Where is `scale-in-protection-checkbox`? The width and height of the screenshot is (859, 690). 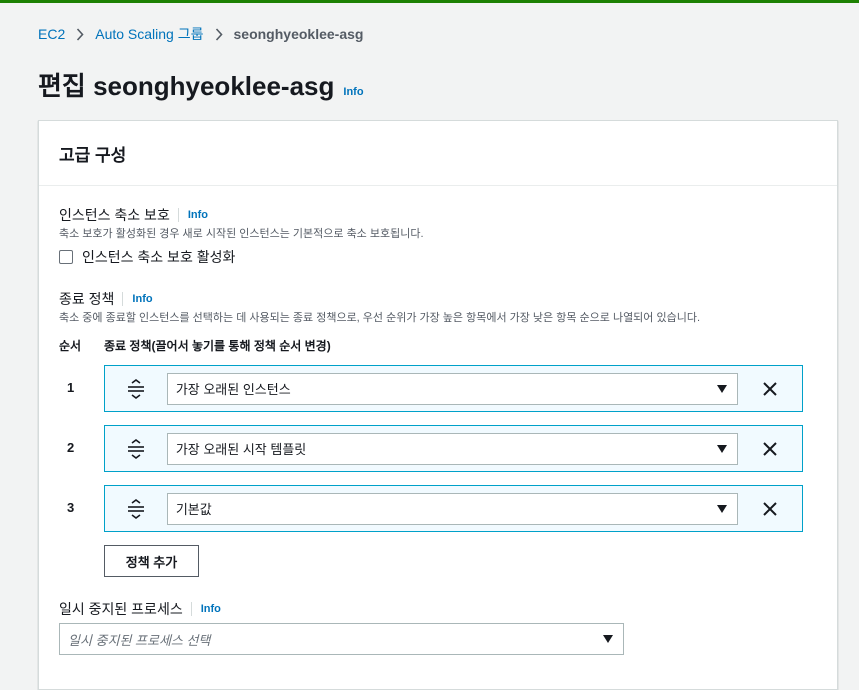 scale-in-protection-checkbox is located at coordinates (66, 257).